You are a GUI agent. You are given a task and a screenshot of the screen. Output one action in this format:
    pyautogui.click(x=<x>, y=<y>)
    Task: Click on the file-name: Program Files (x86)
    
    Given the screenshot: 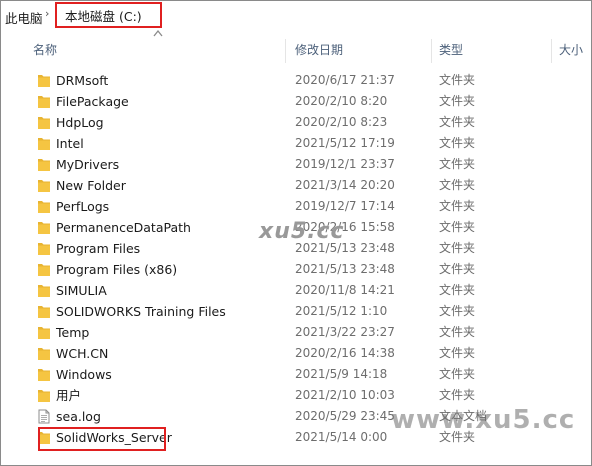 What is the action you would take?
    pyautogui.click(x=117, y=269)
    